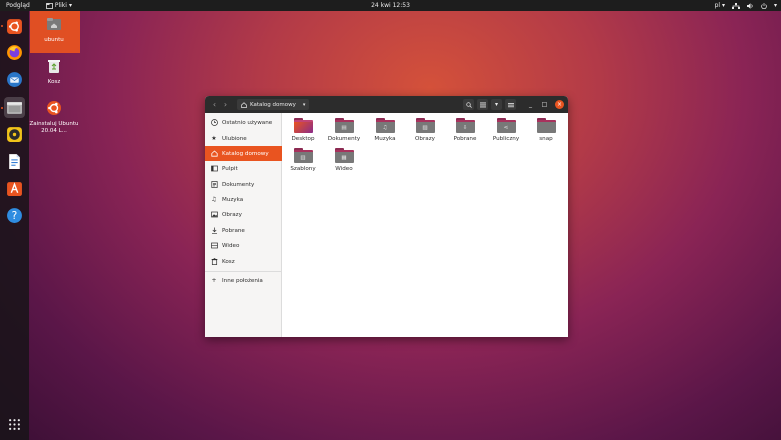 The height and width of the screenshot is (440, 781). What do you see at coordinates (225, 104) in the screenshot?
I see `forward-button: ›` at bounding box center [225, 104].